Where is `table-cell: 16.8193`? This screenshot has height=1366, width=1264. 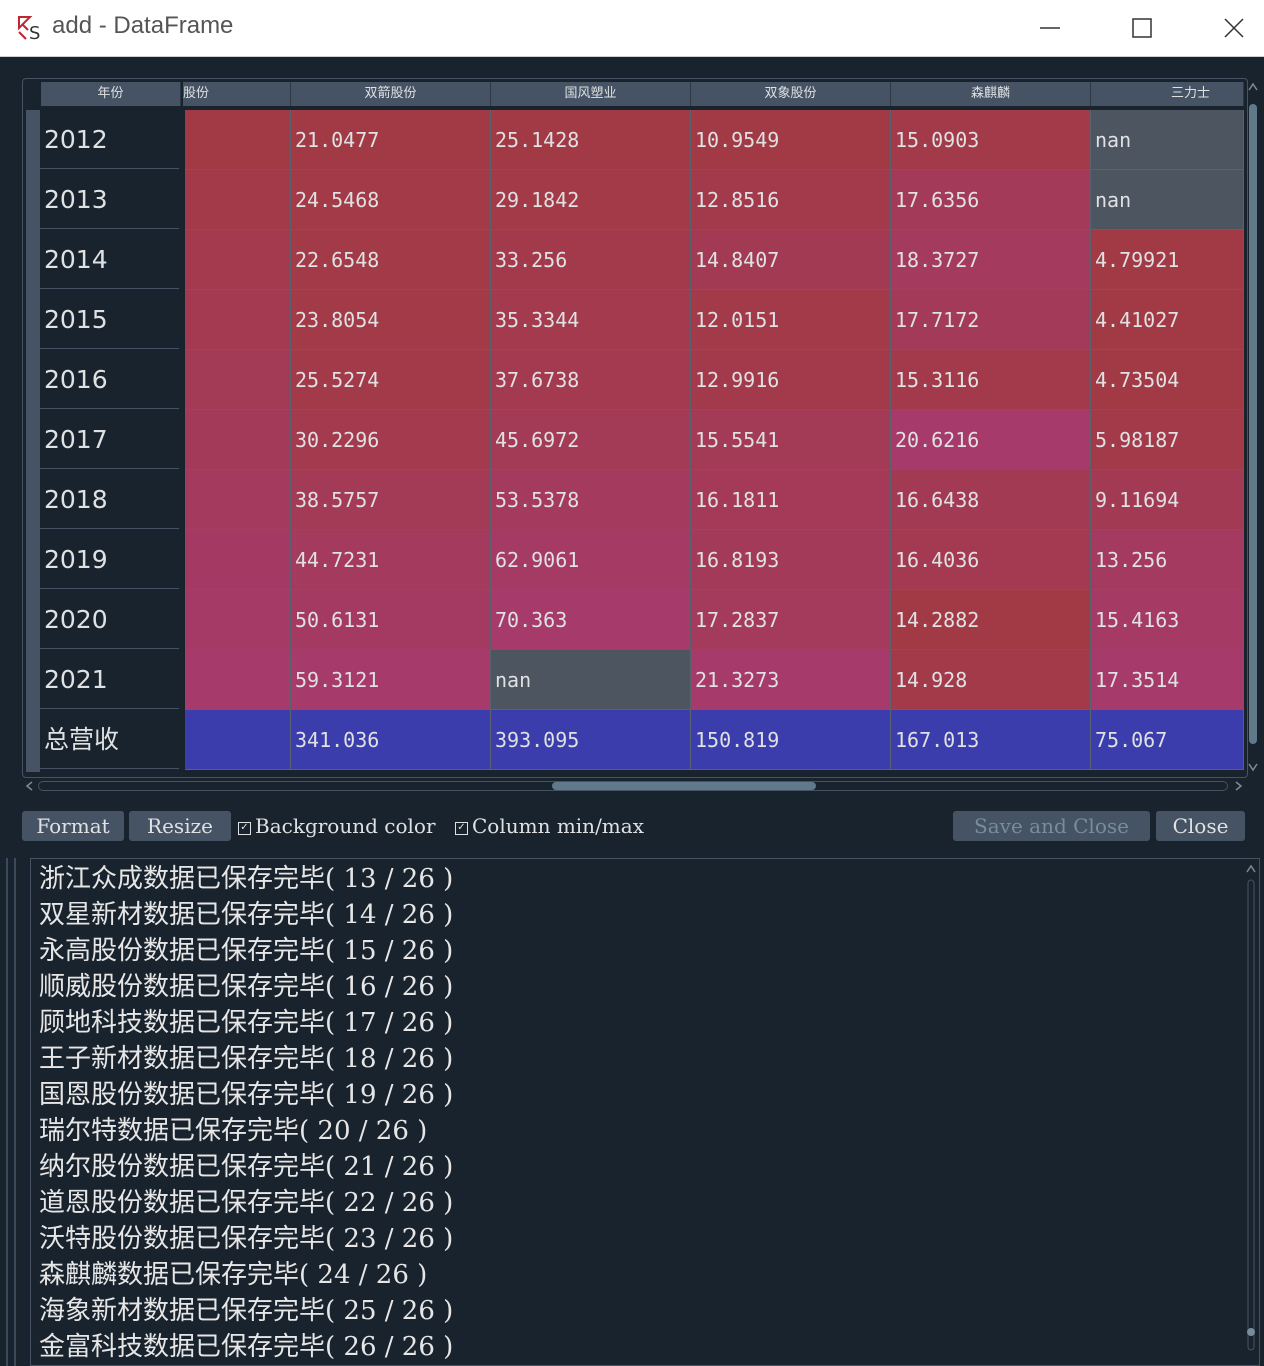 table-cell: 16.8193 is located at coordinates (791, 560).